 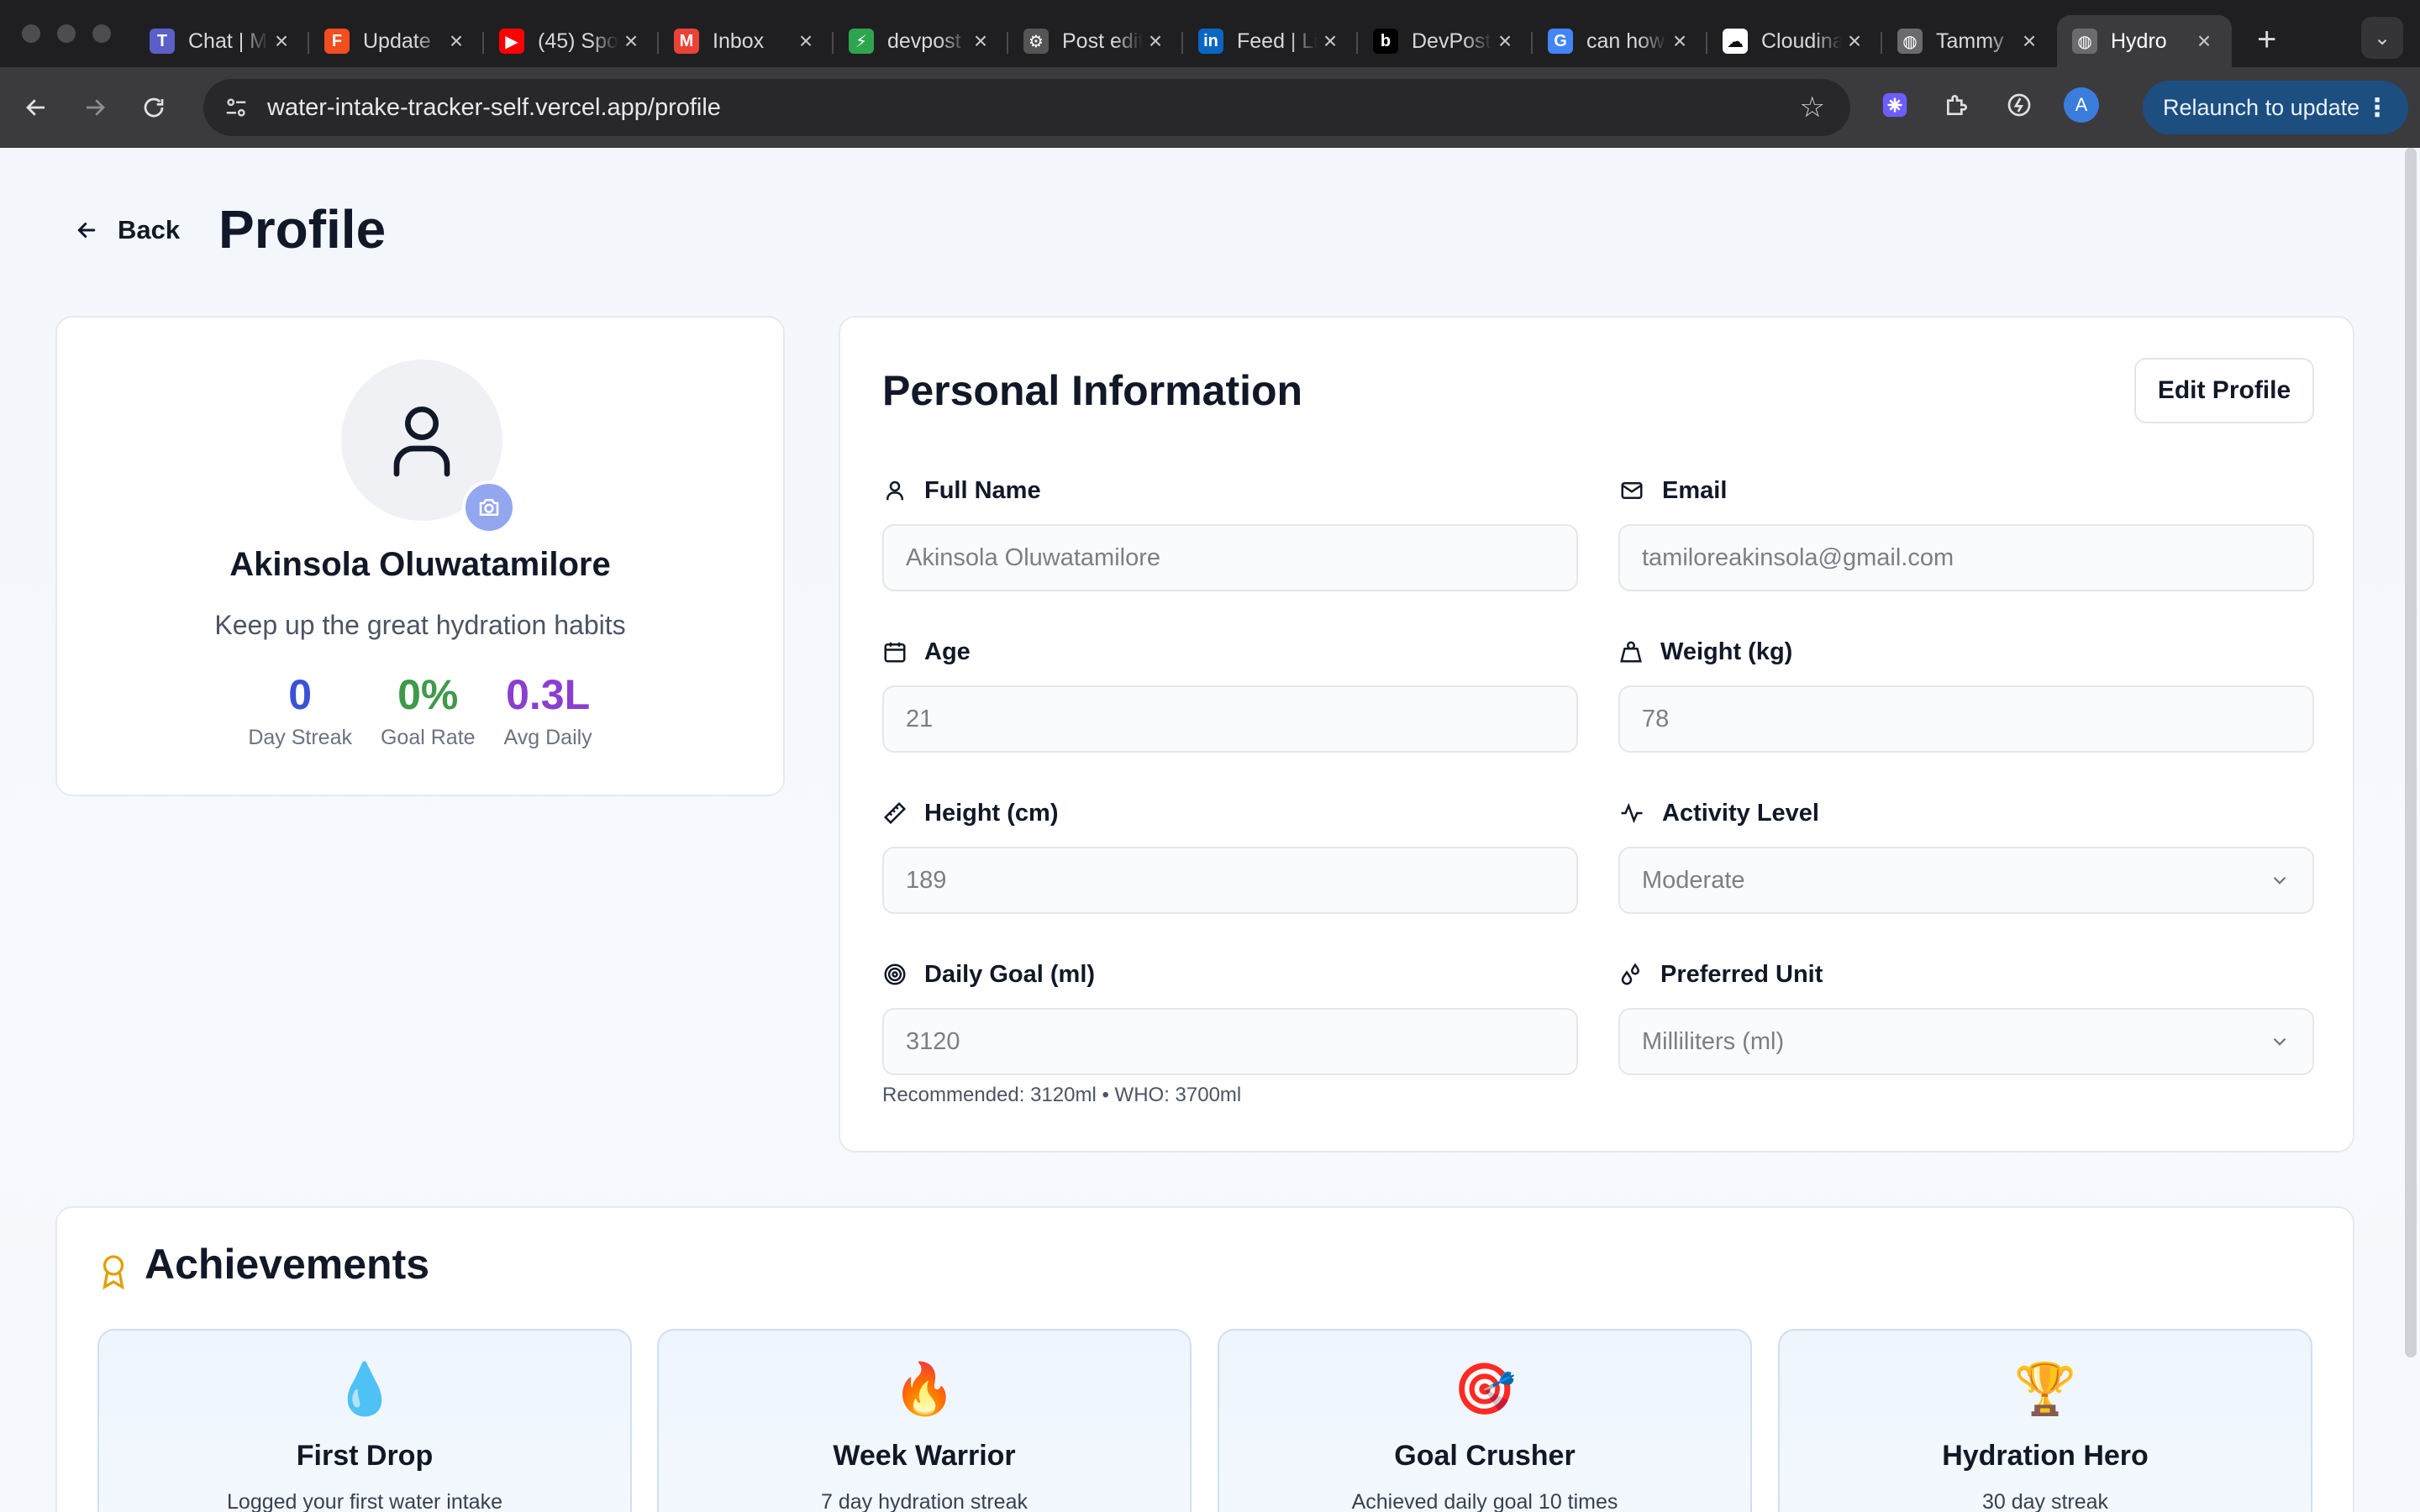 What do you see at coordinates (1988, 105) in the screenshot?
I see `extension-icons: A` at bounding box center [1988, 105].